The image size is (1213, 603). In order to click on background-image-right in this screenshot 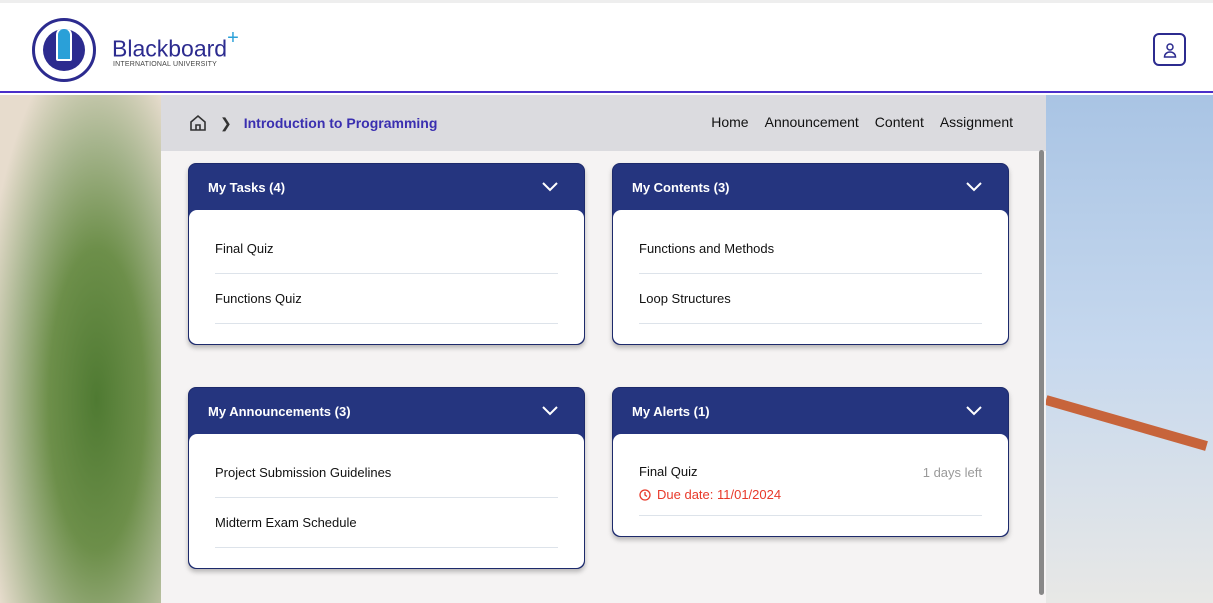, I will do `click(1128, 349)`.